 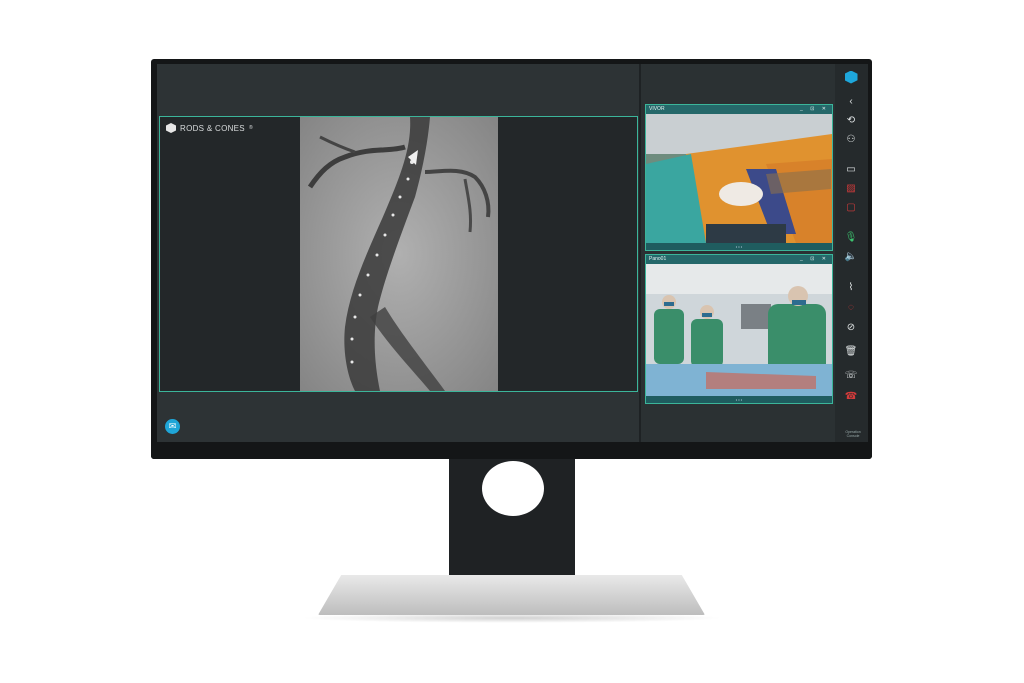 I want to click on chat-icon: ✉, so click(x=172, y=426).